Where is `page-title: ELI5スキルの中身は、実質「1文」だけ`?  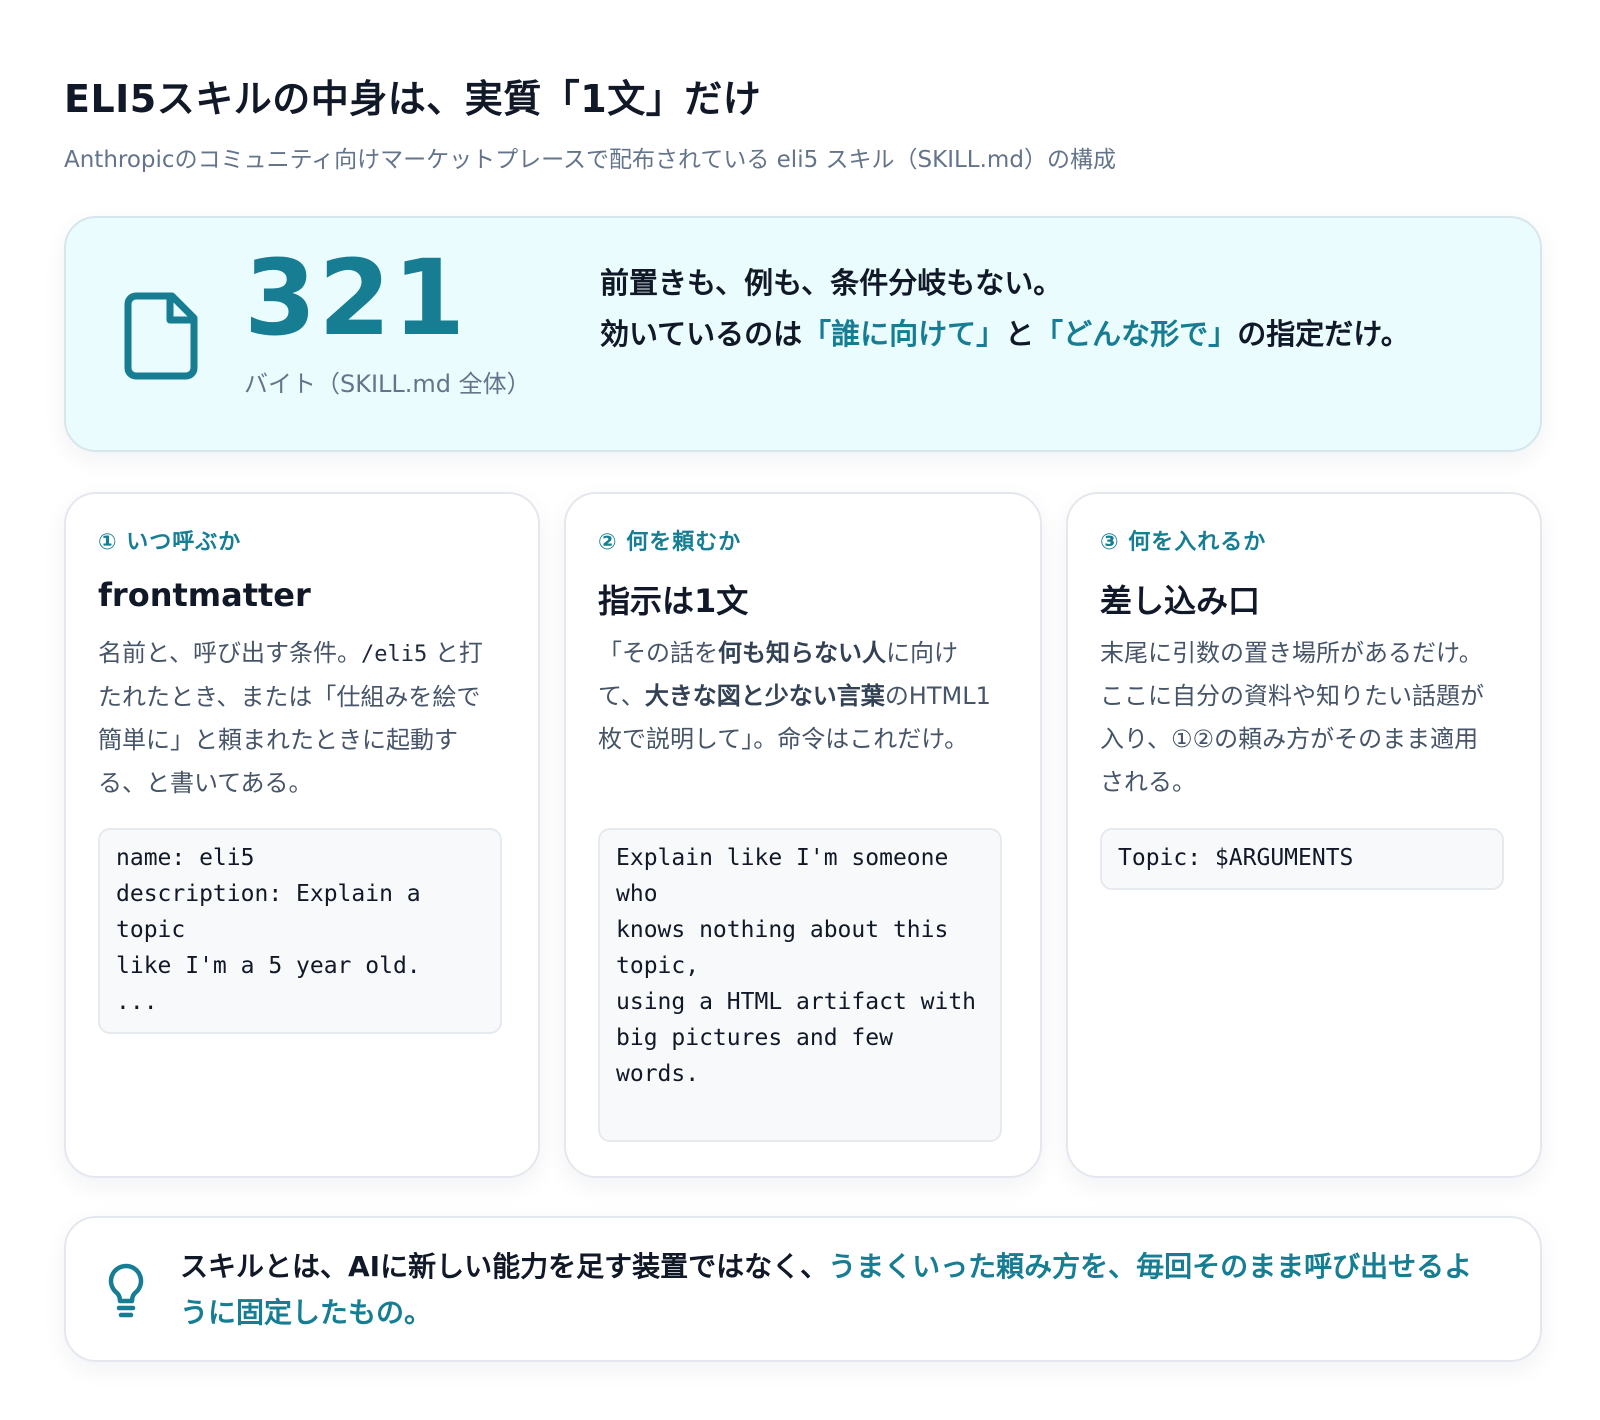
page-title: ELI5スキルの中身は、実質「1文」だけ is located at coordinates (413, 99).